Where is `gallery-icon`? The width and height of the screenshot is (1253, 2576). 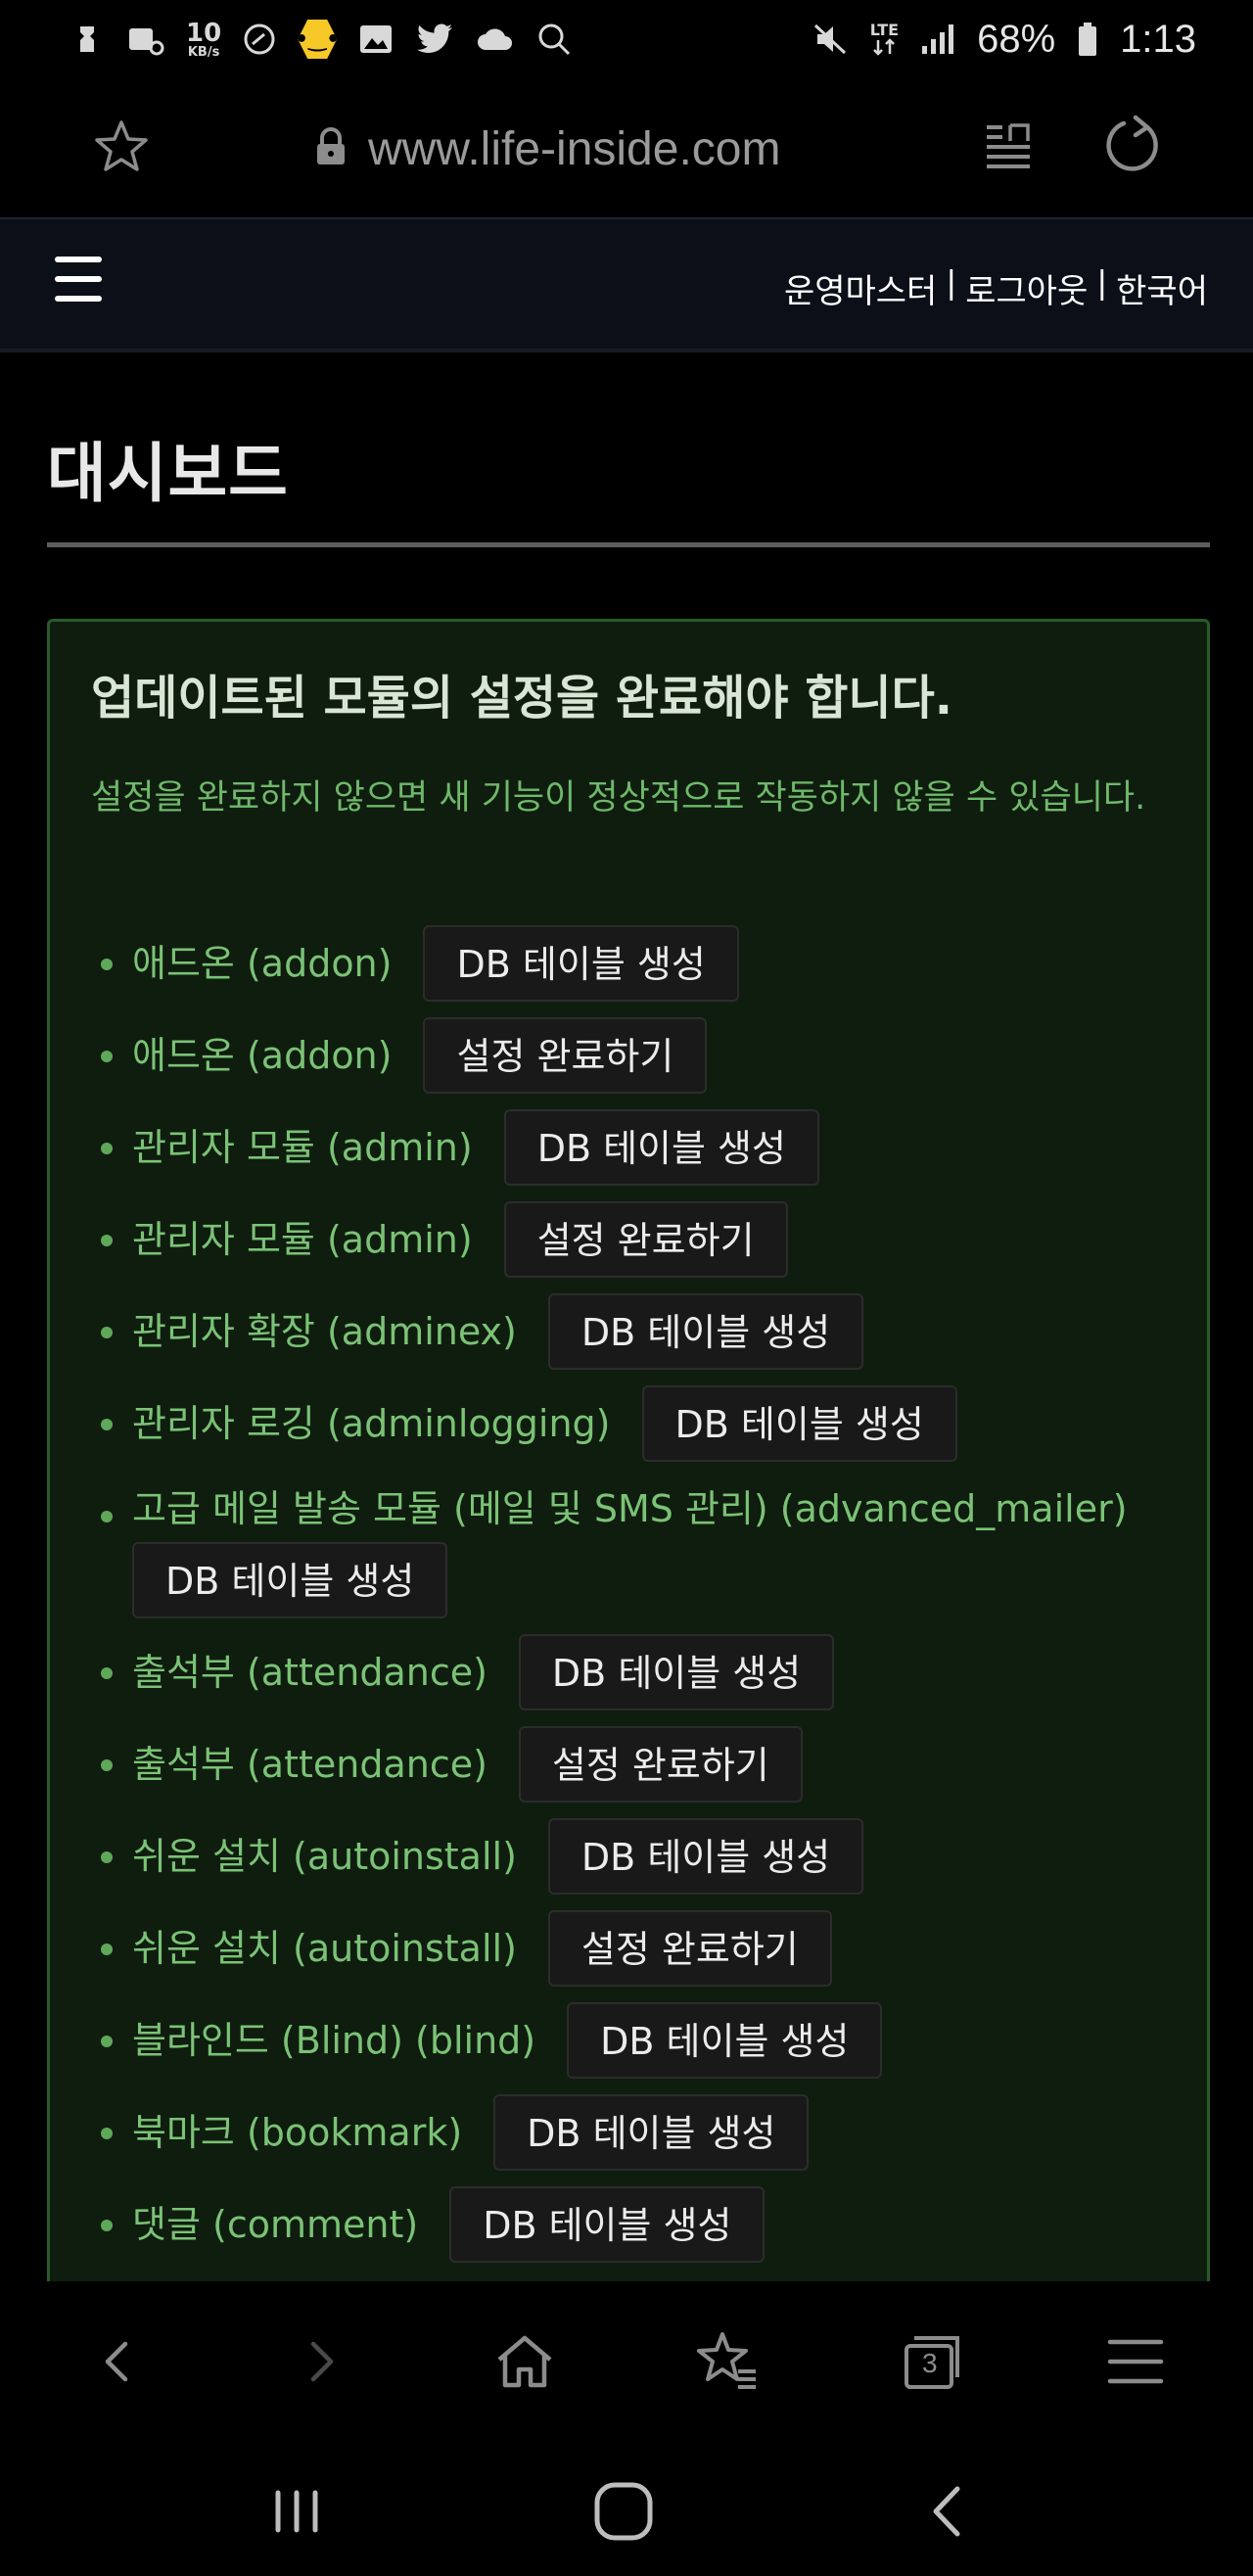 gallery-icon is located at coordinates (376, 40).